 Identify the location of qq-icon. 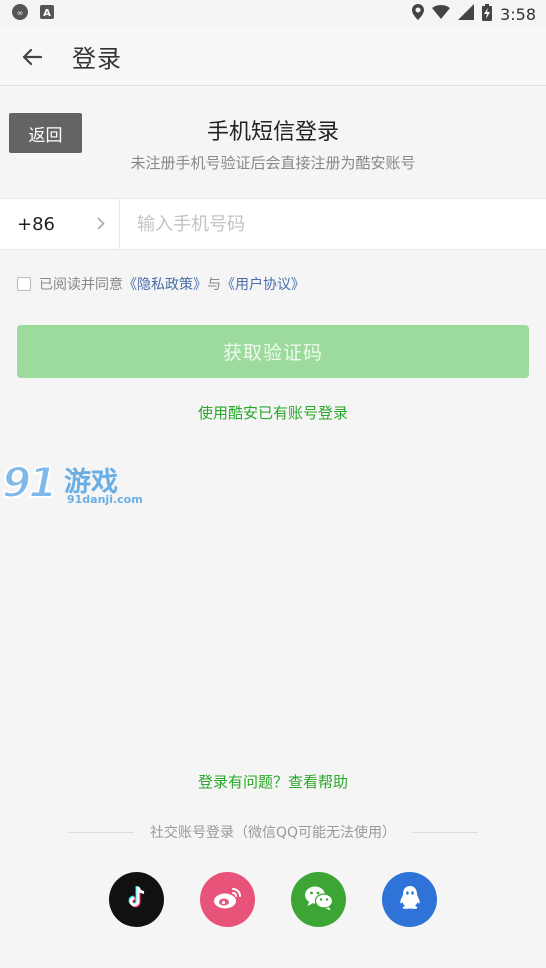
(410, 900).